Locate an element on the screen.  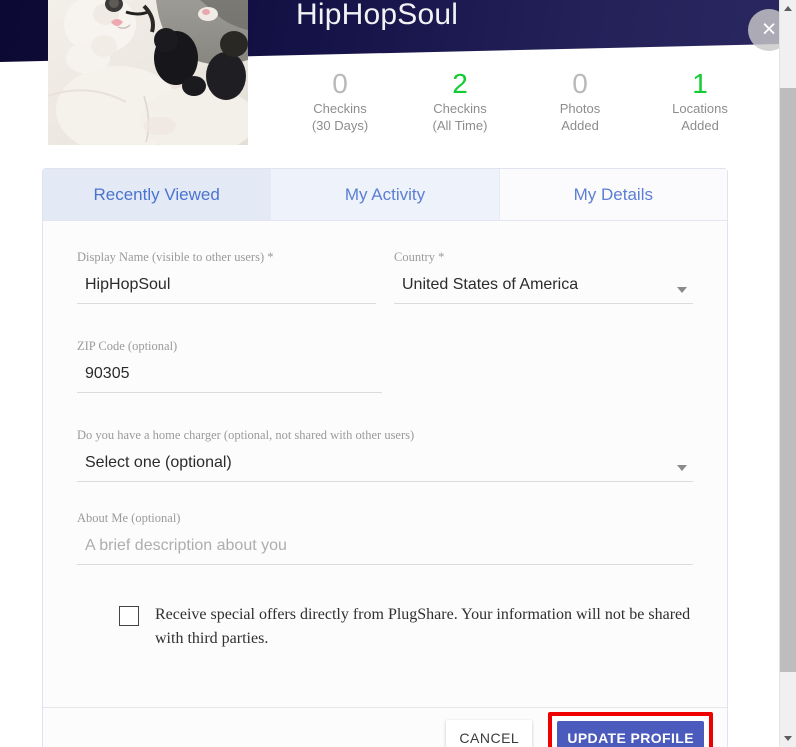
country-select: United States of America is located at coordinates (543, 288).